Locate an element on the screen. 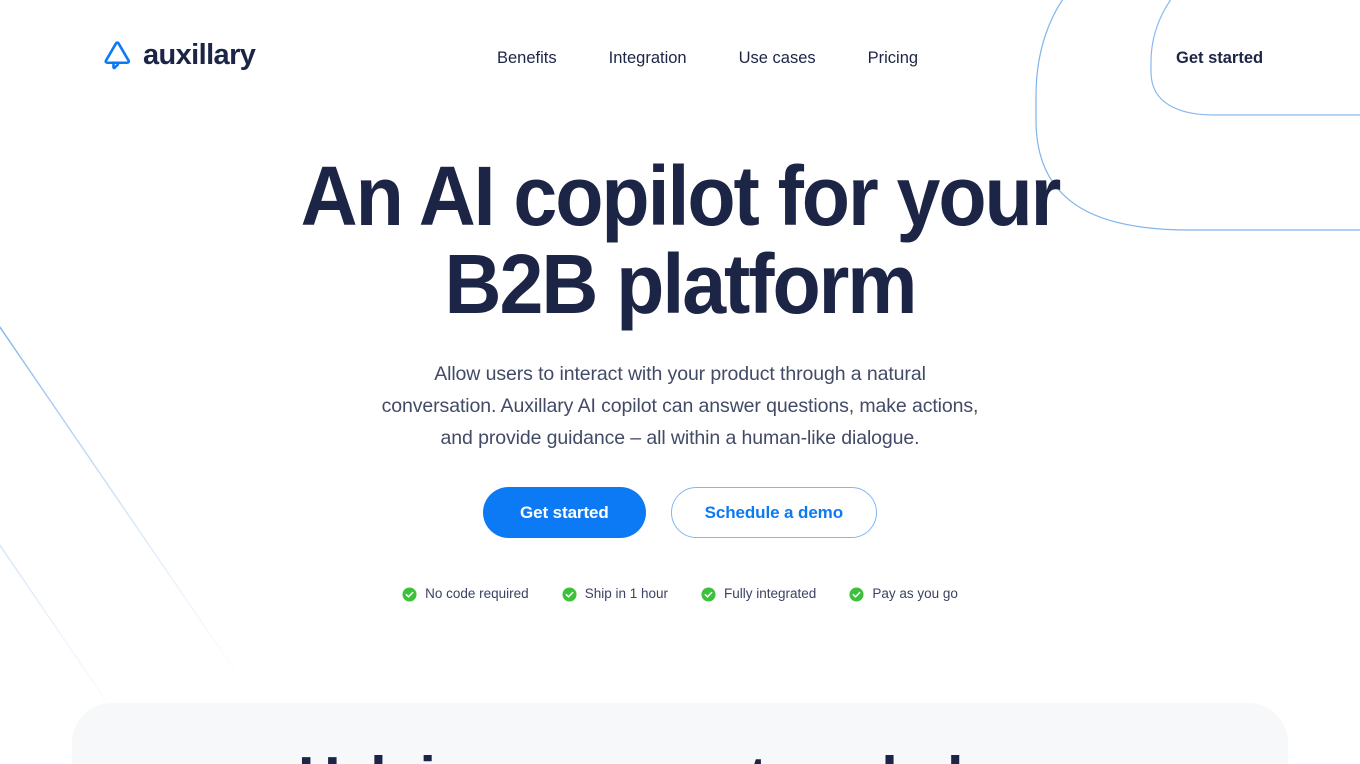 This screenshot has height=764, width=1360. feature-item: Fully integrated is located at coordinates (758, 594).